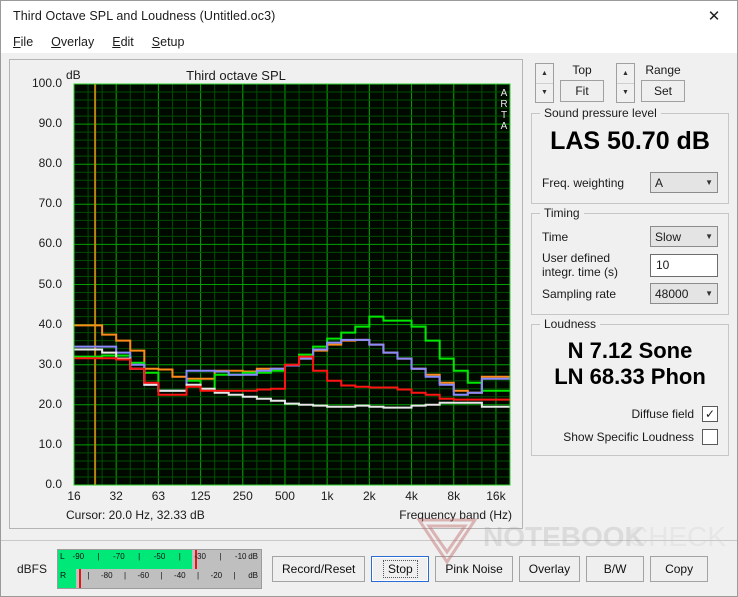 The image size is (738, 597). I want to click on meter-tick: -10, so click(240, 556).